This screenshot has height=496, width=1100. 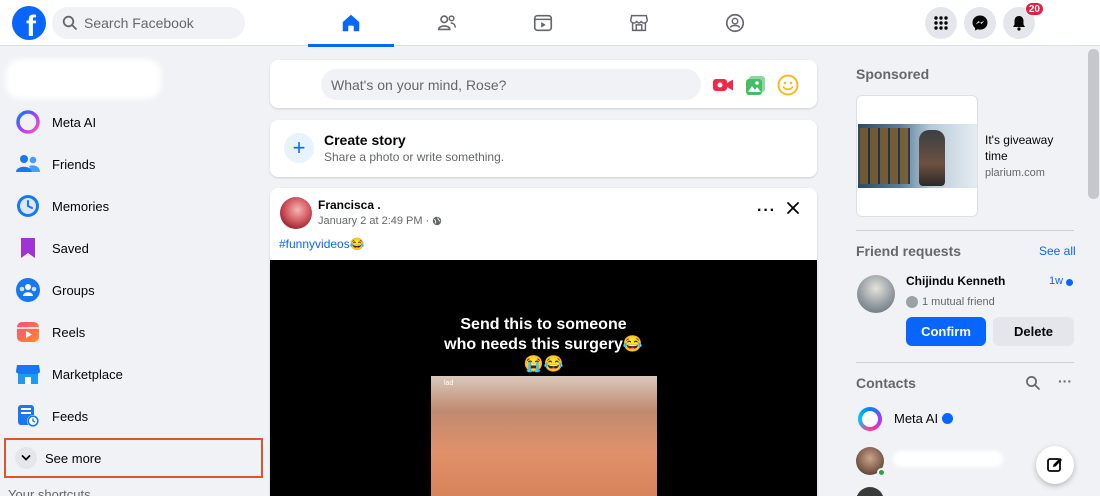 I want to click on delete-button: Delete, so click(x=1033, y=331).